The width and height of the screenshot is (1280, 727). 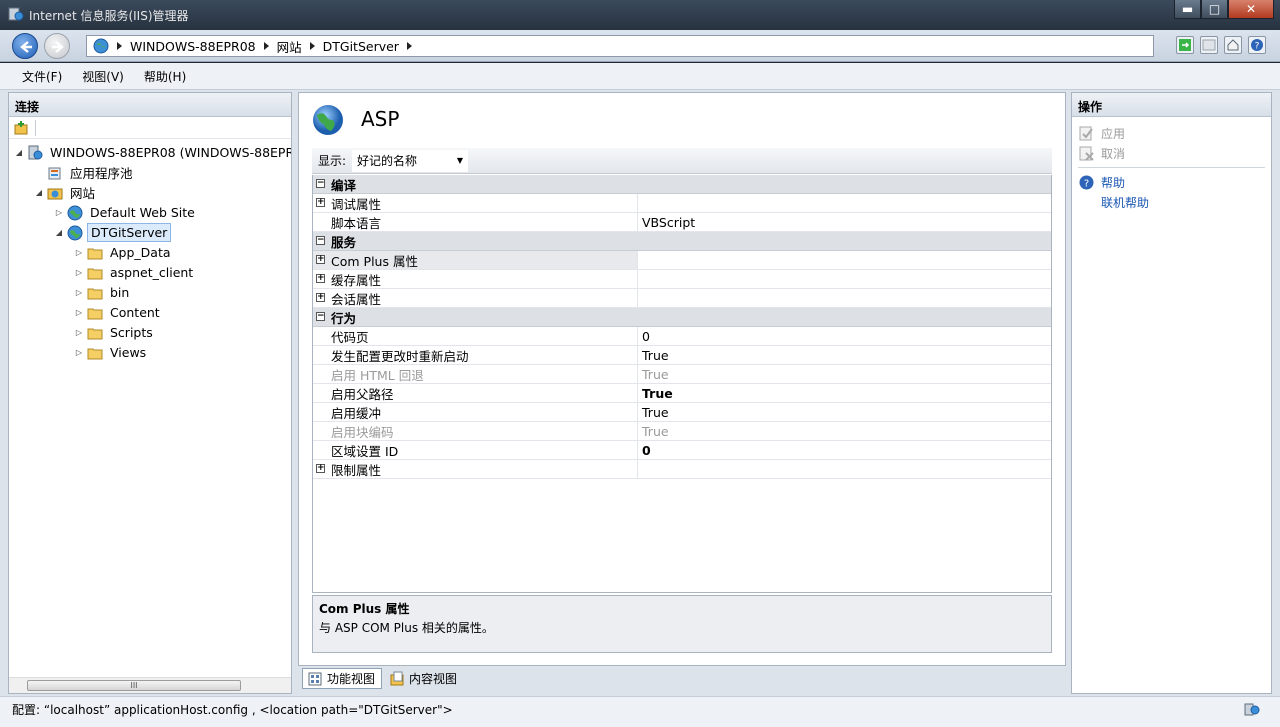 I want to click on refresh-button, so click(x=1185, y=45).